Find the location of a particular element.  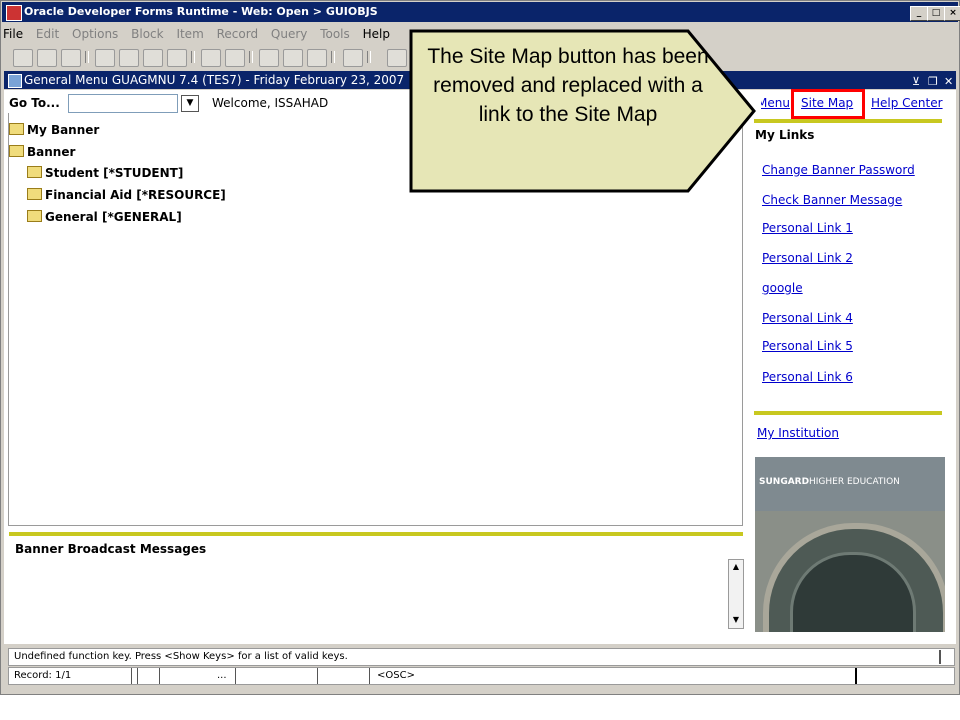

next-block-icon is located at coordinates (129, 58).